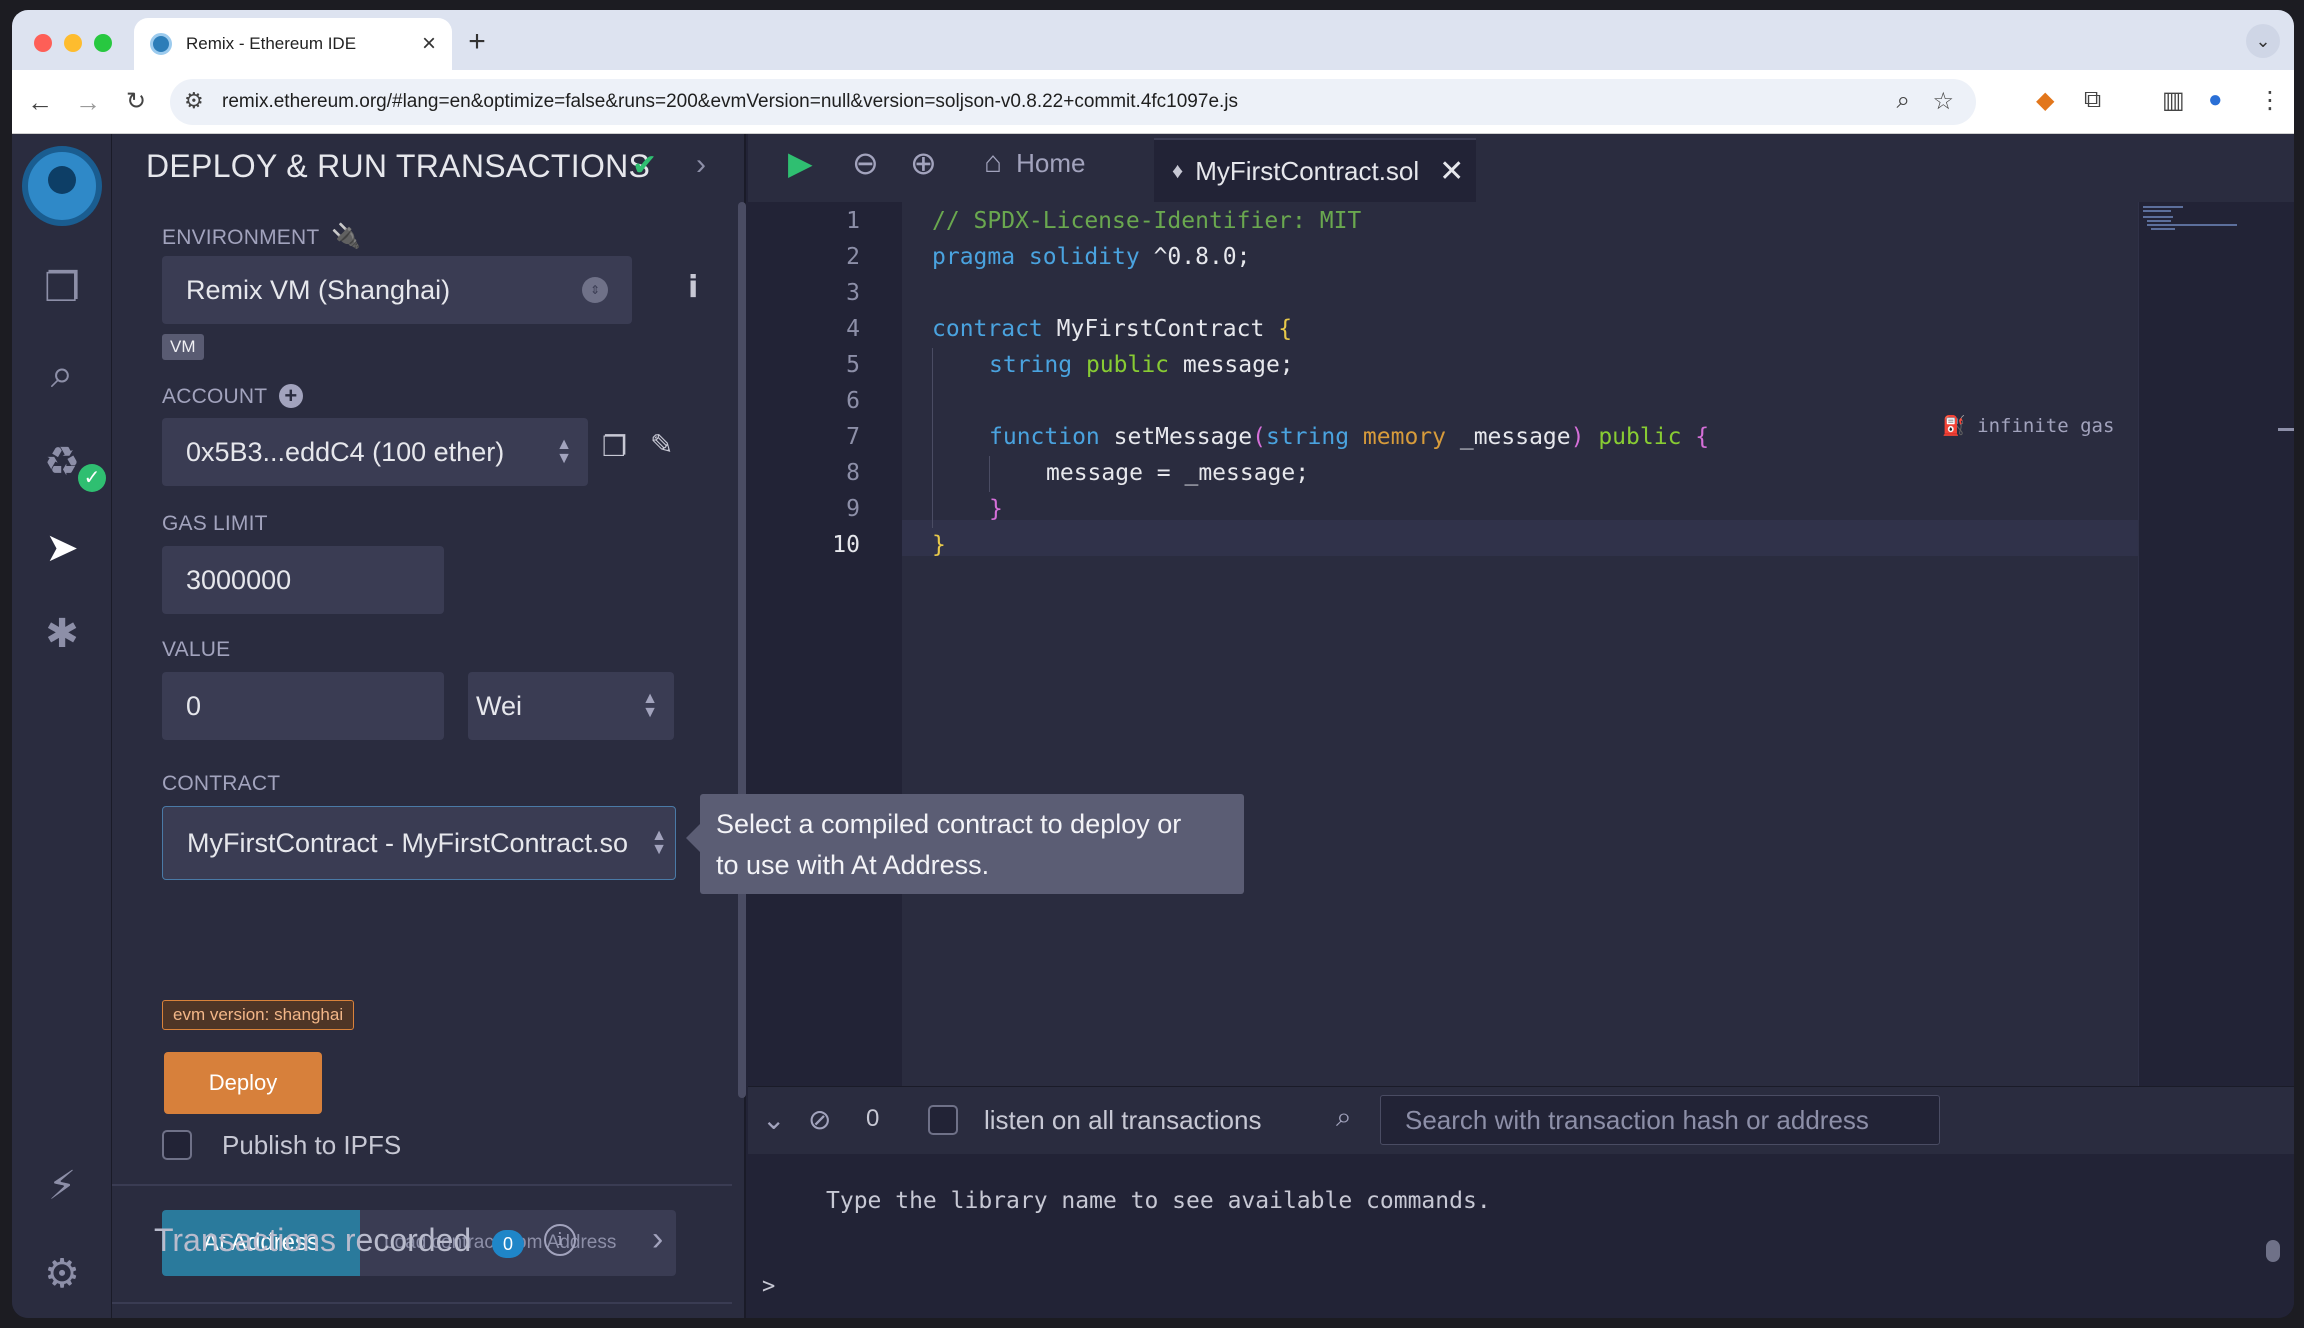  Describe the element at coordinates (1153, 40) in the screenshot. I see `browser-titlebar: Remix - Ethereum IDE × + ⌄` at that location.